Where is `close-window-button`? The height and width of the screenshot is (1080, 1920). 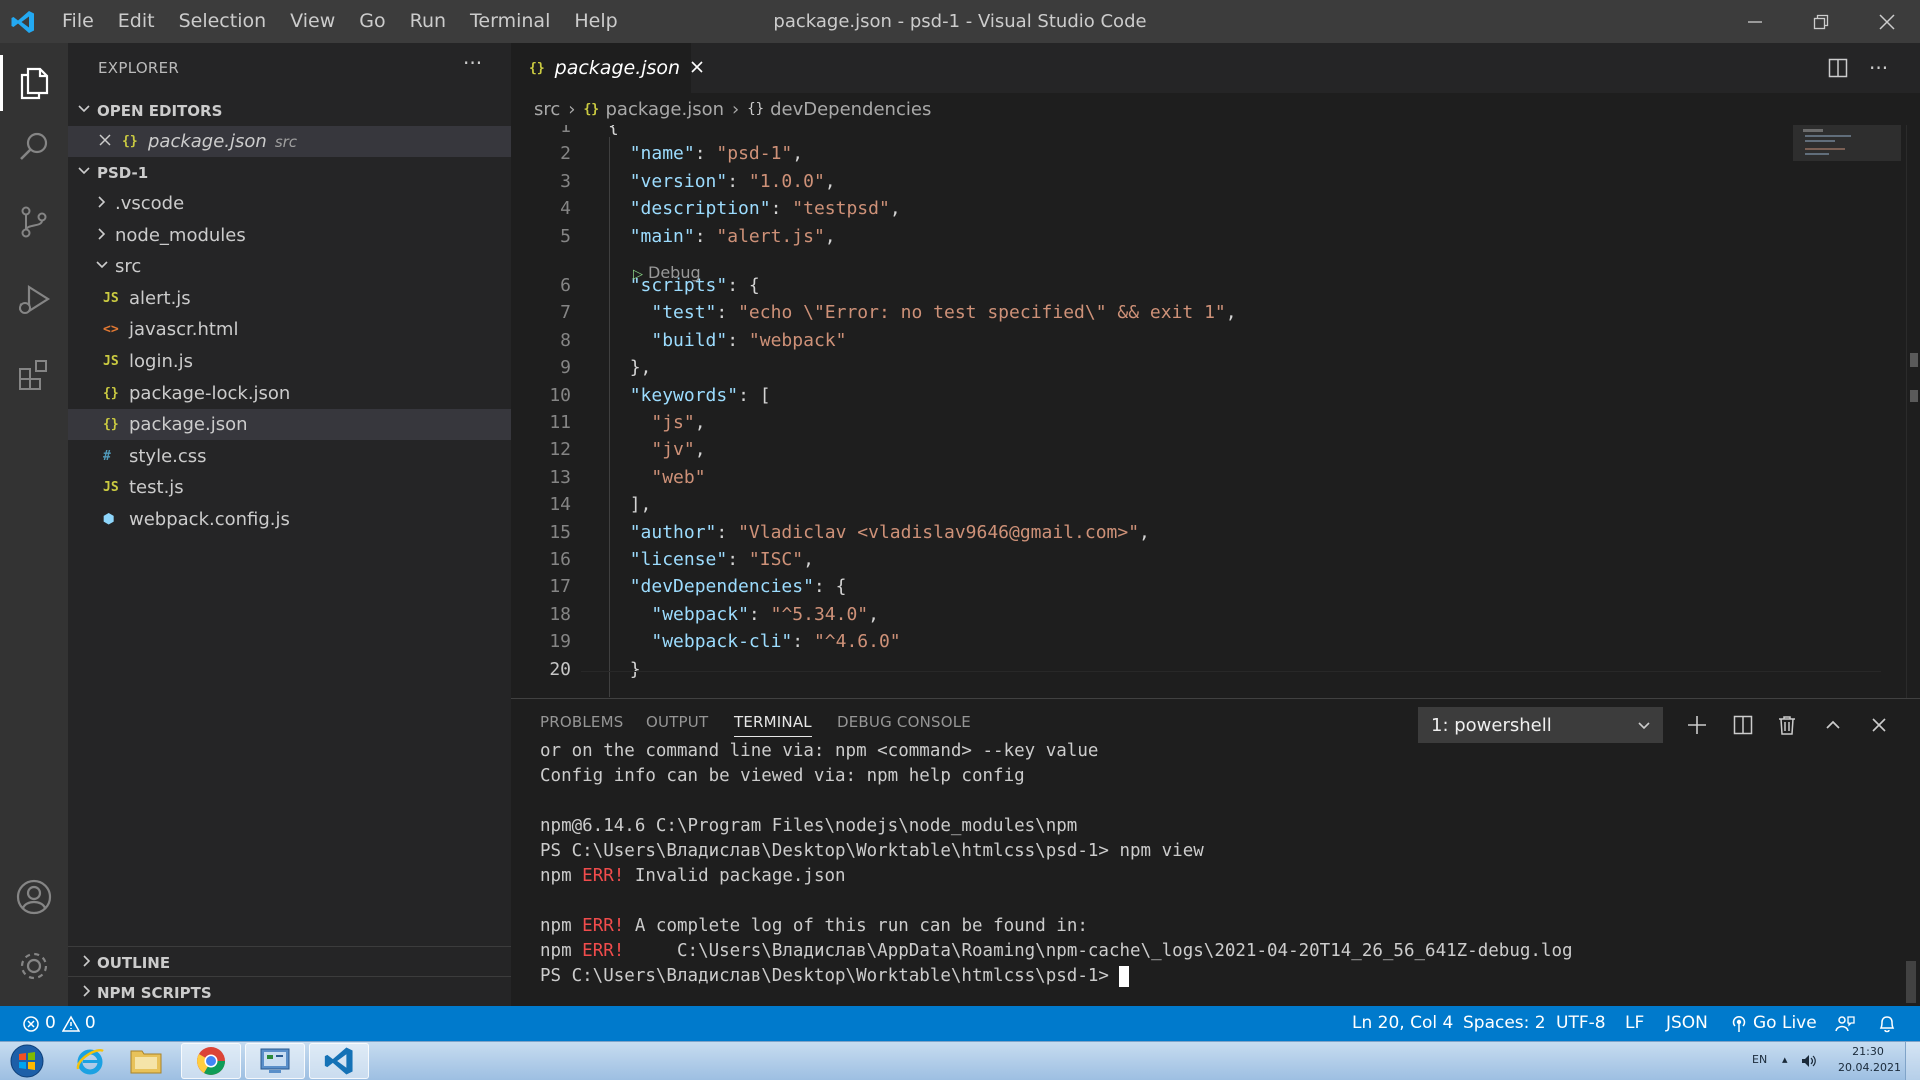
close-window-button is located at coordinates (1887, 21).